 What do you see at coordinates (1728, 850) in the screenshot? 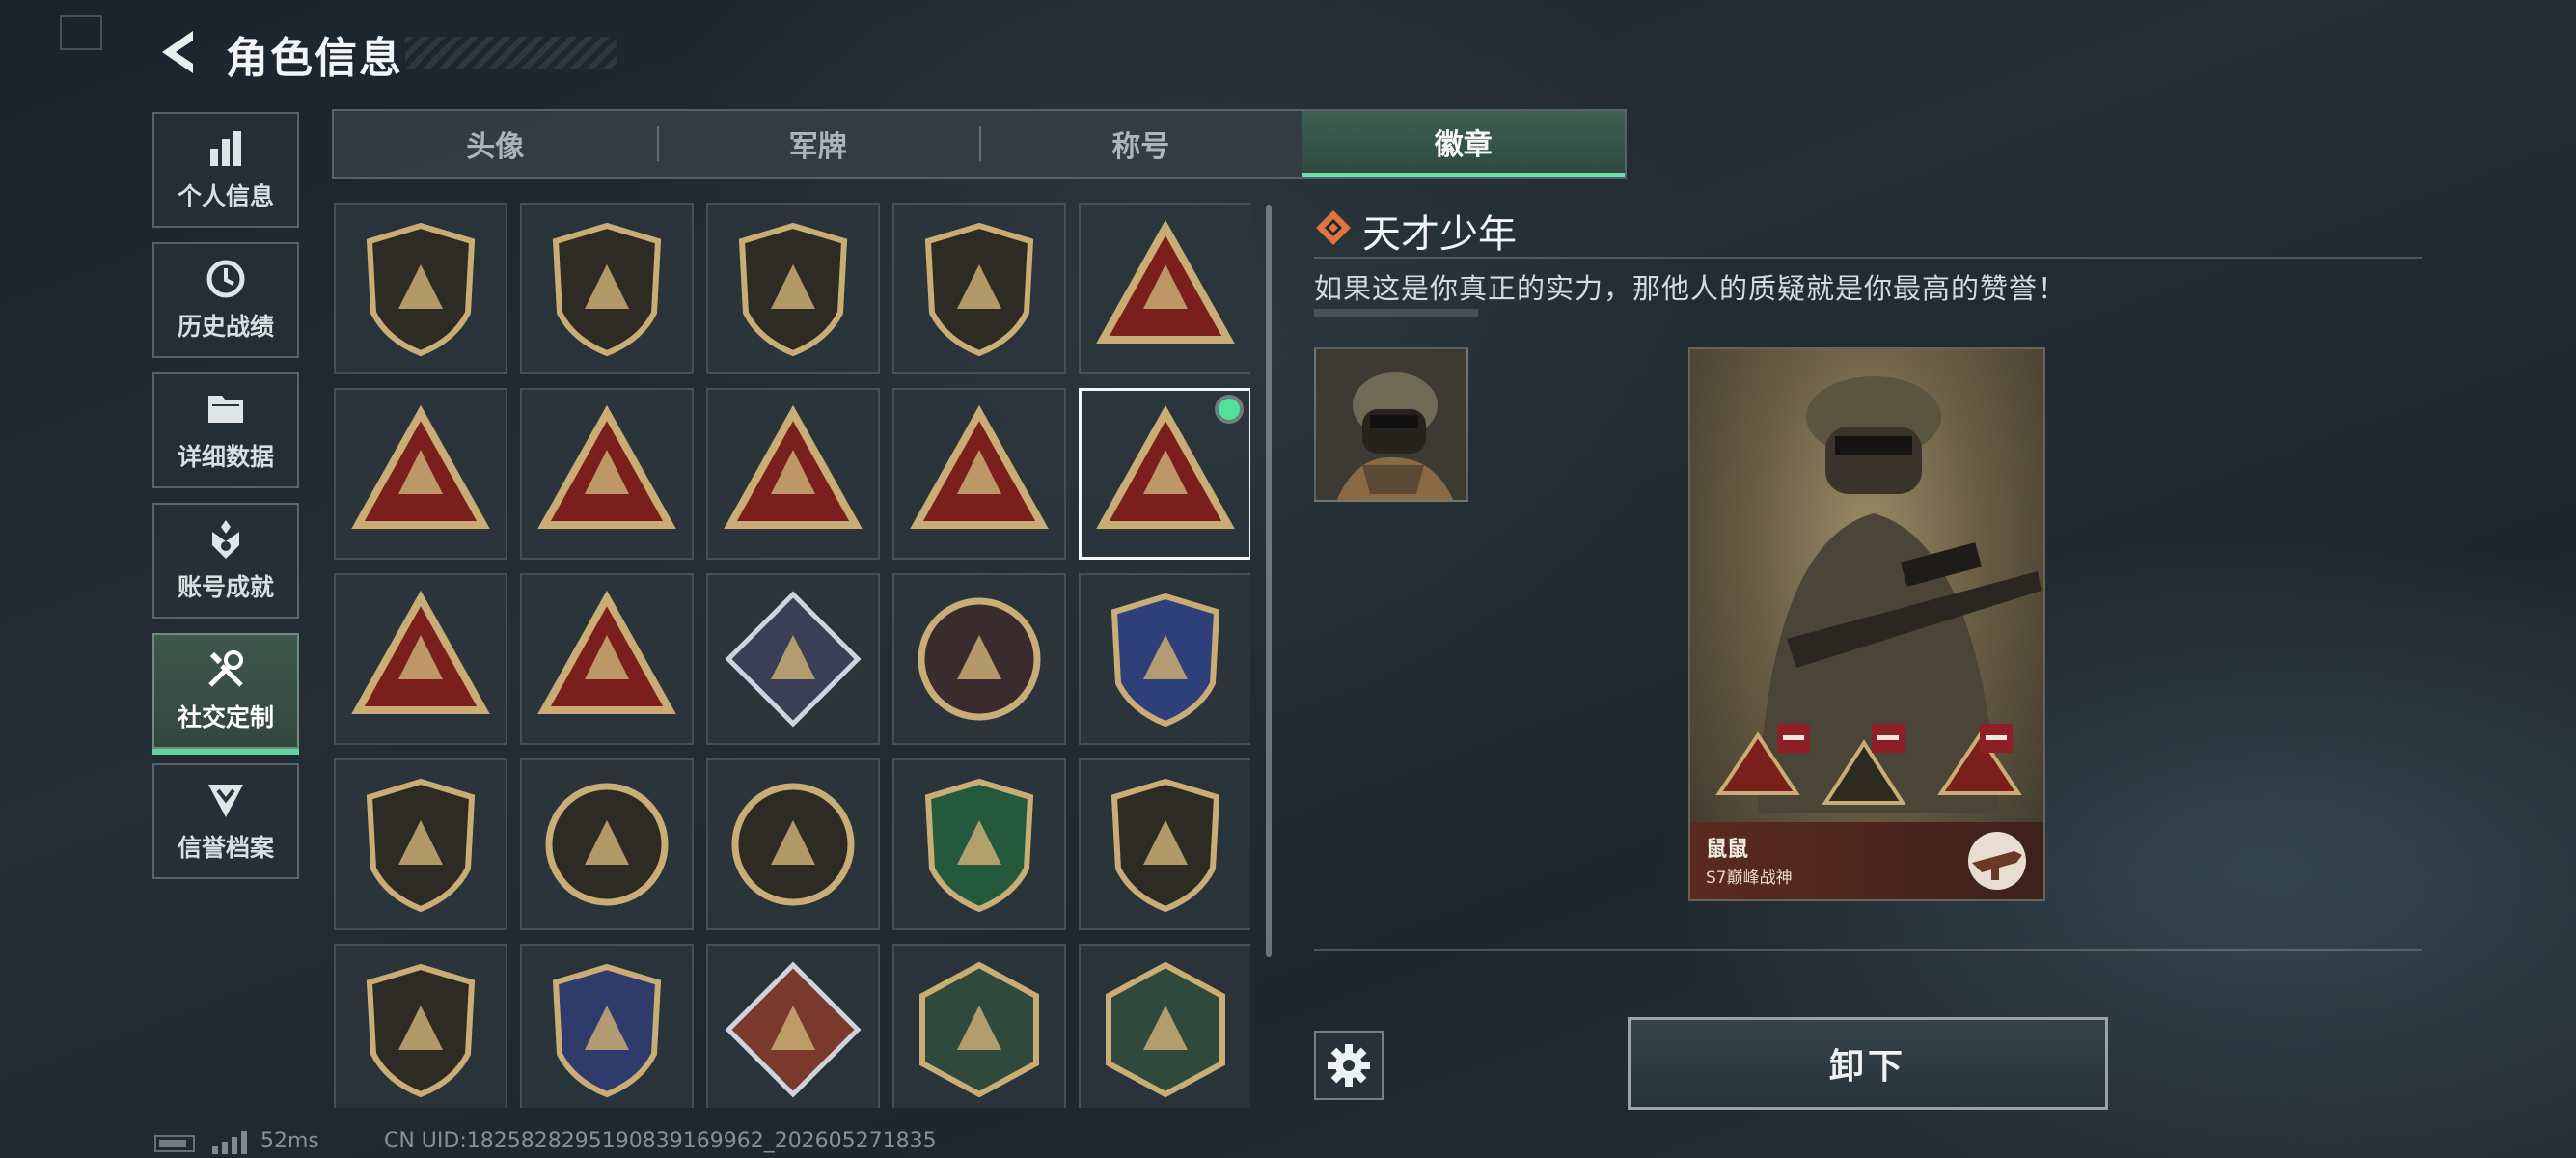
I see `player-name: 鼠鼠` at bounding box center [1728, 850].